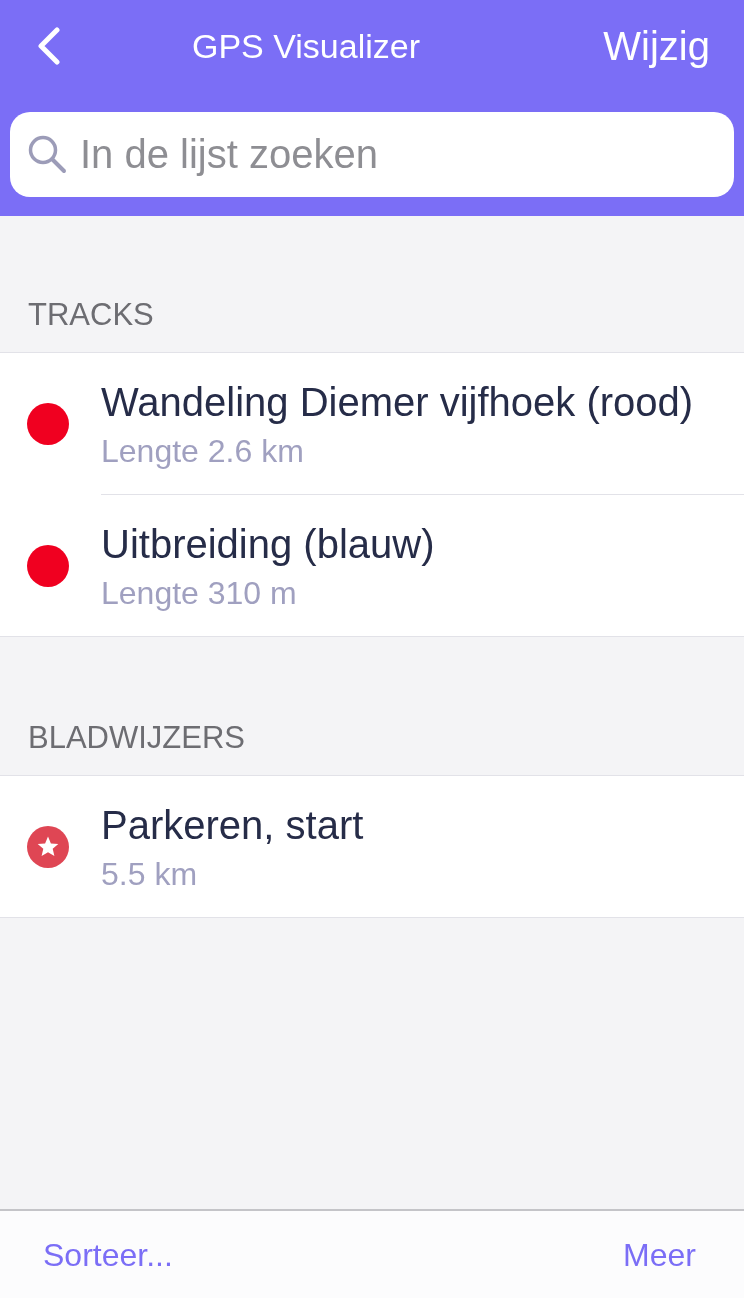 This screenshot has width=744, height=1298. I want to click on more-button: Meer, so click(659, 1254).